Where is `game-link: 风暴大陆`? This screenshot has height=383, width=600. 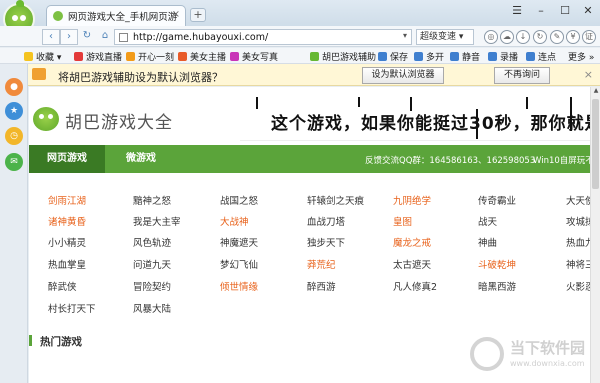 game-link: 风暴大陆 is located at coordinates (152, 308).